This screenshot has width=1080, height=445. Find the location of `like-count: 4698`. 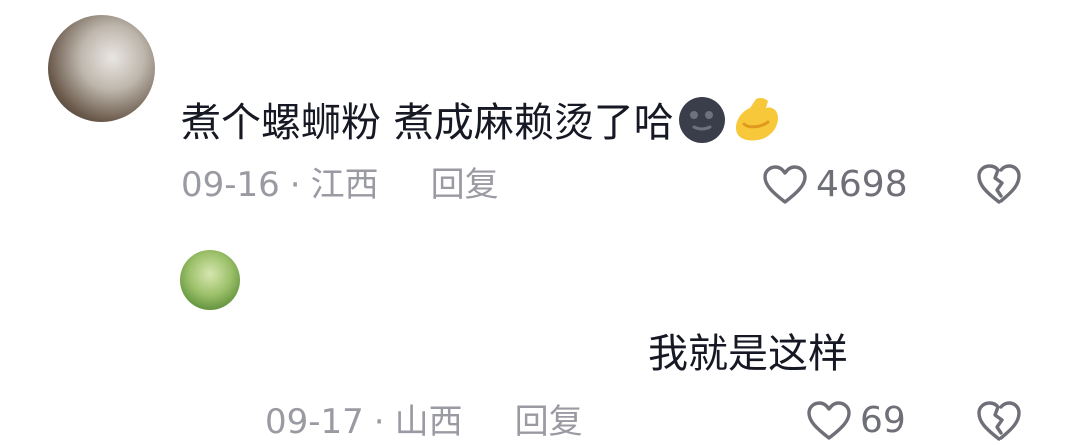

like-count: 4698 is located at coordinates (862, 184).